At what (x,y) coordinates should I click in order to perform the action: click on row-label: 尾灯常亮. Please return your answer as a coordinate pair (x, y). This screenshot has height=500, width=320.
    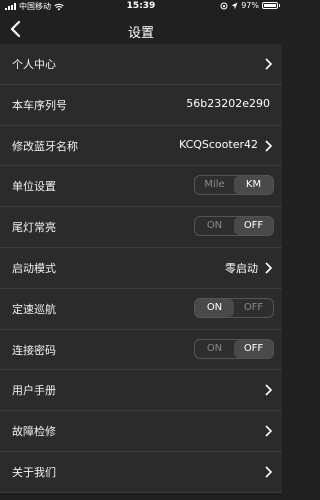
    Looking at the image, I should click on (34, 228).